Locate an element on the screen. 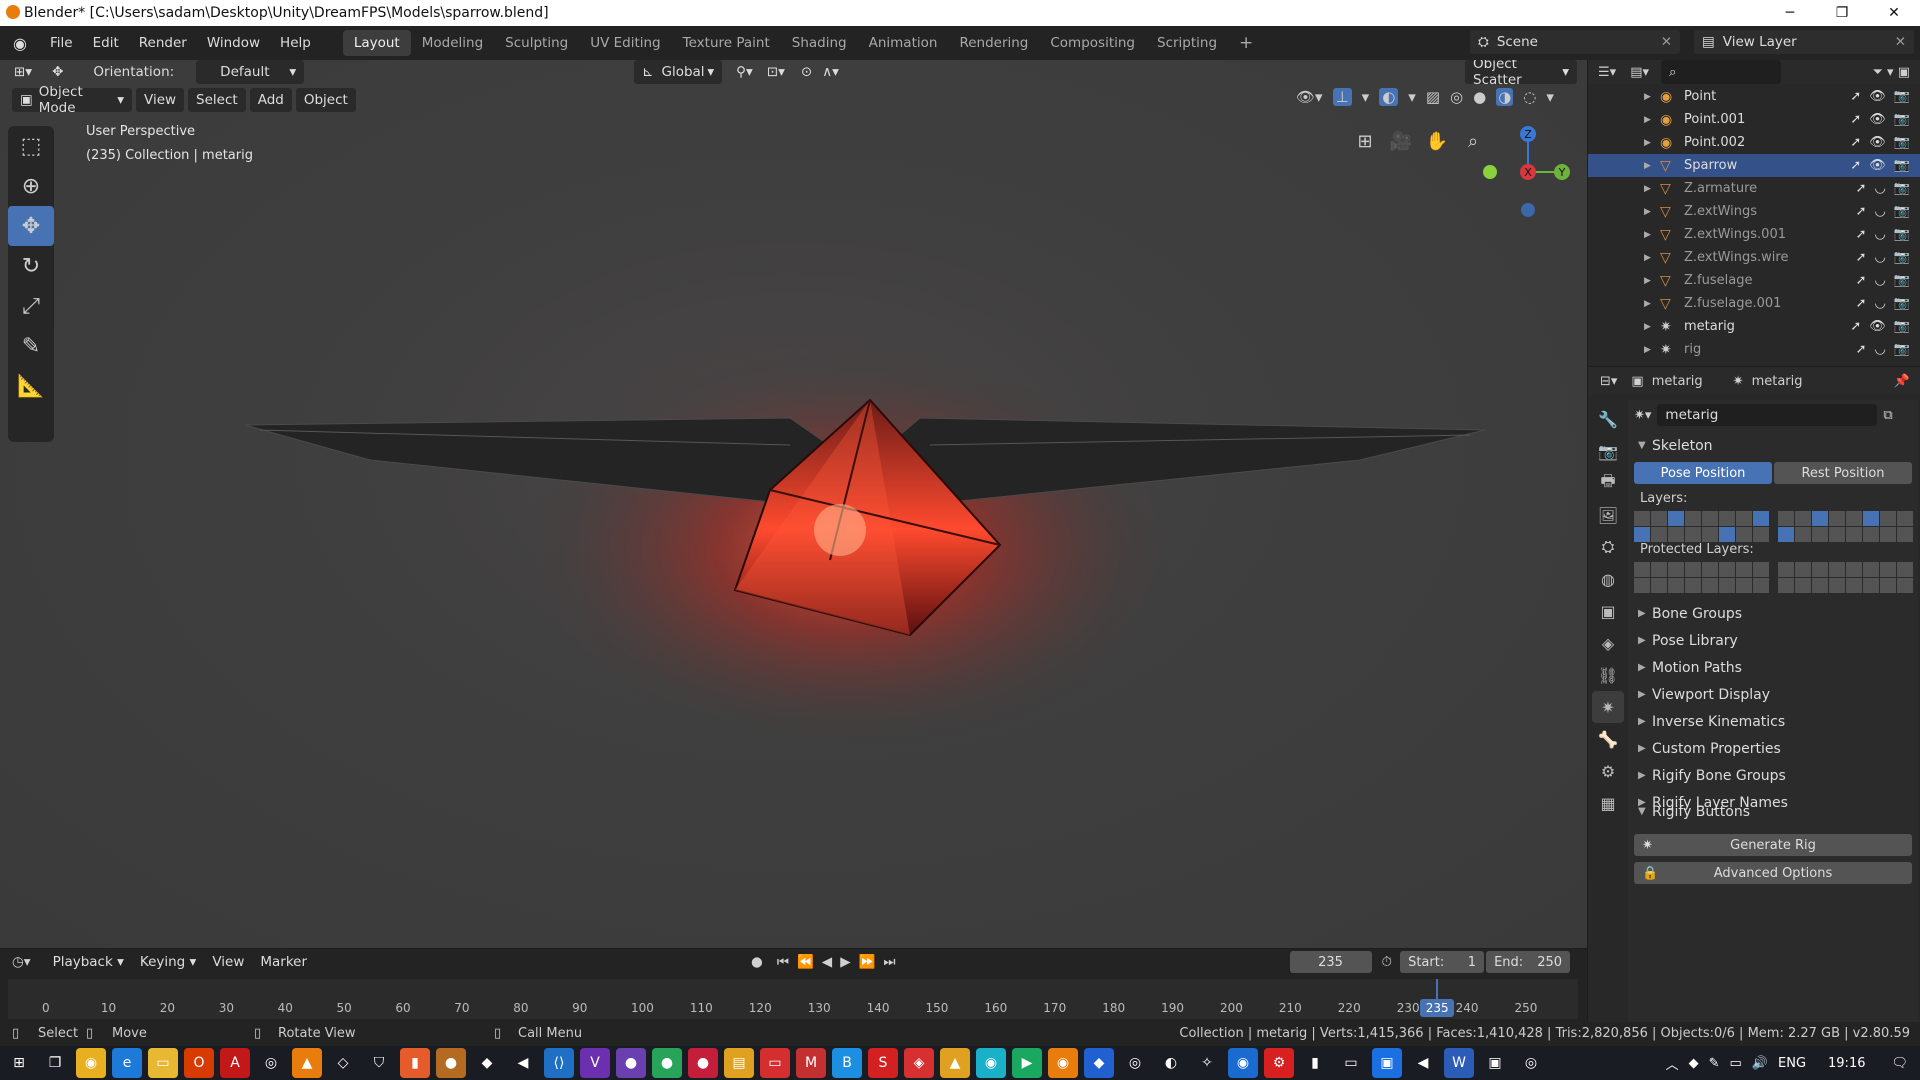 This screenshot has width=1920, height=1080. render-tab-icon: 📷 is located at coordinates (1608, 451).